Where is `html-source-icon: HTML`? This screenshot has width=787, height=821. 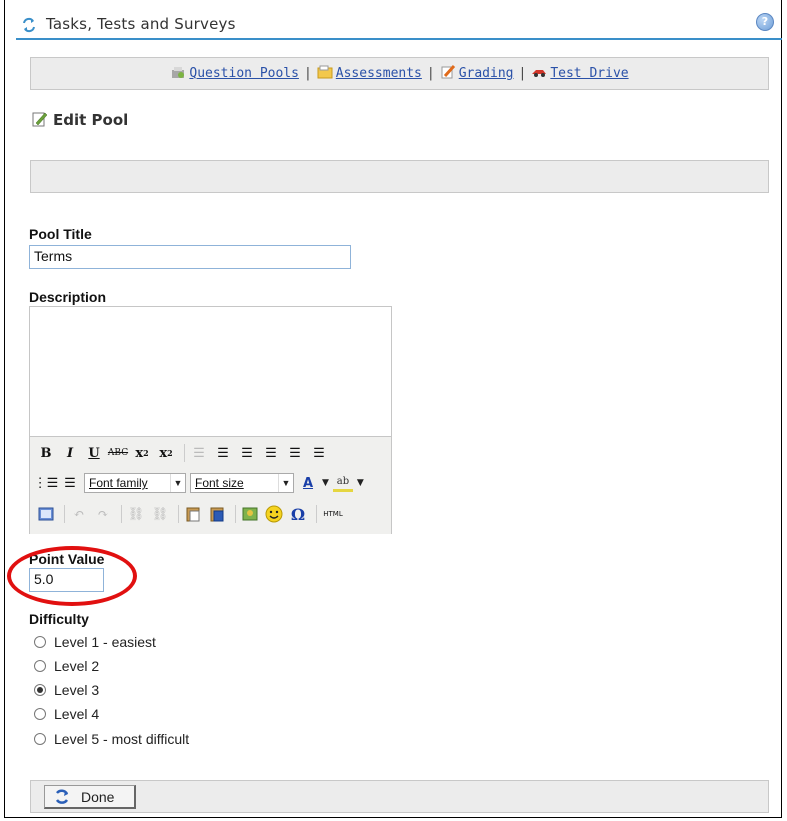 html-source-icon: HTML is located at coordinates (333, 514).